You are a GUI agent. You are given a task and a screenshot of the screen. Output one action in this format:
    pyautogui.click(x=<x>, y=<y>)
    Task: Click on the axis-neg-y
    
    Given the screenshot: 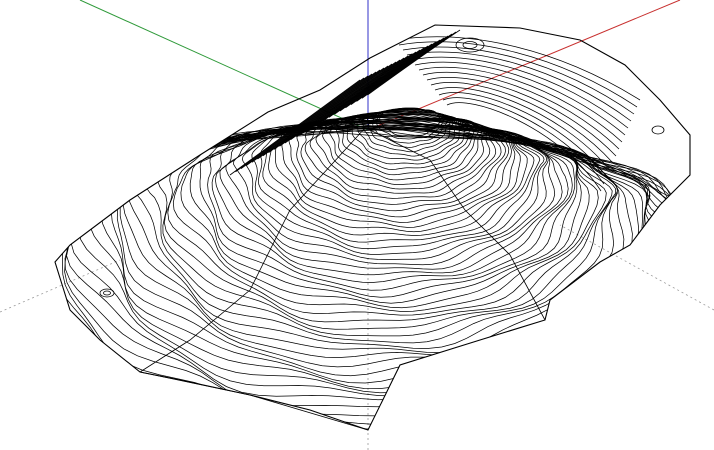 What is the action you would take?
    pyautogui.click(x=636, y=267)
    